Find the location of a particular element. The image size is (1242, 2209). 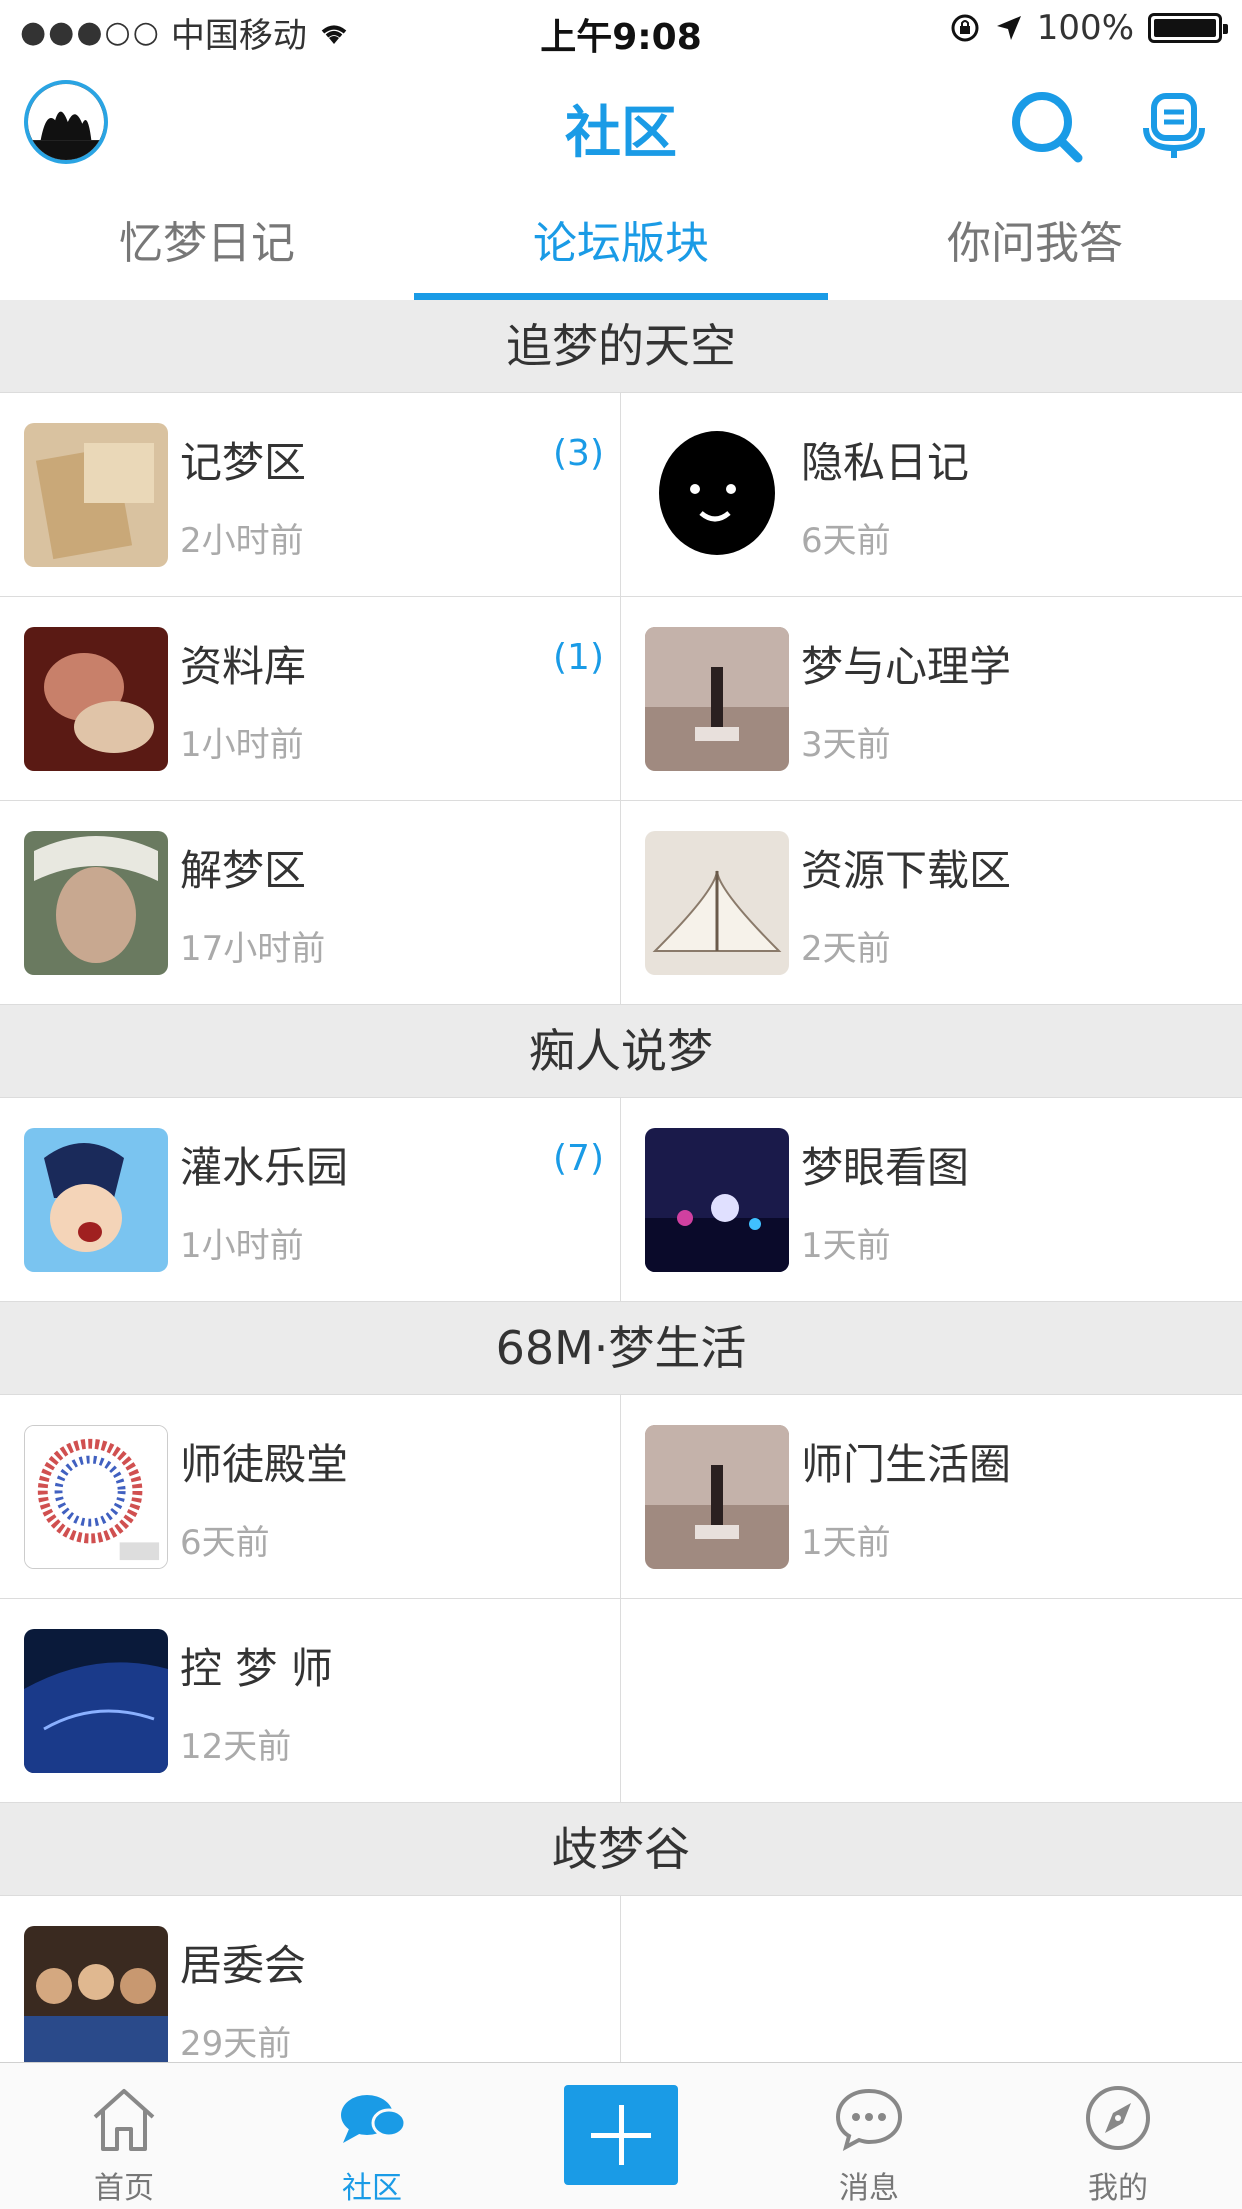

tabbar-home: 首页 is located at coordinates (124, 2136).